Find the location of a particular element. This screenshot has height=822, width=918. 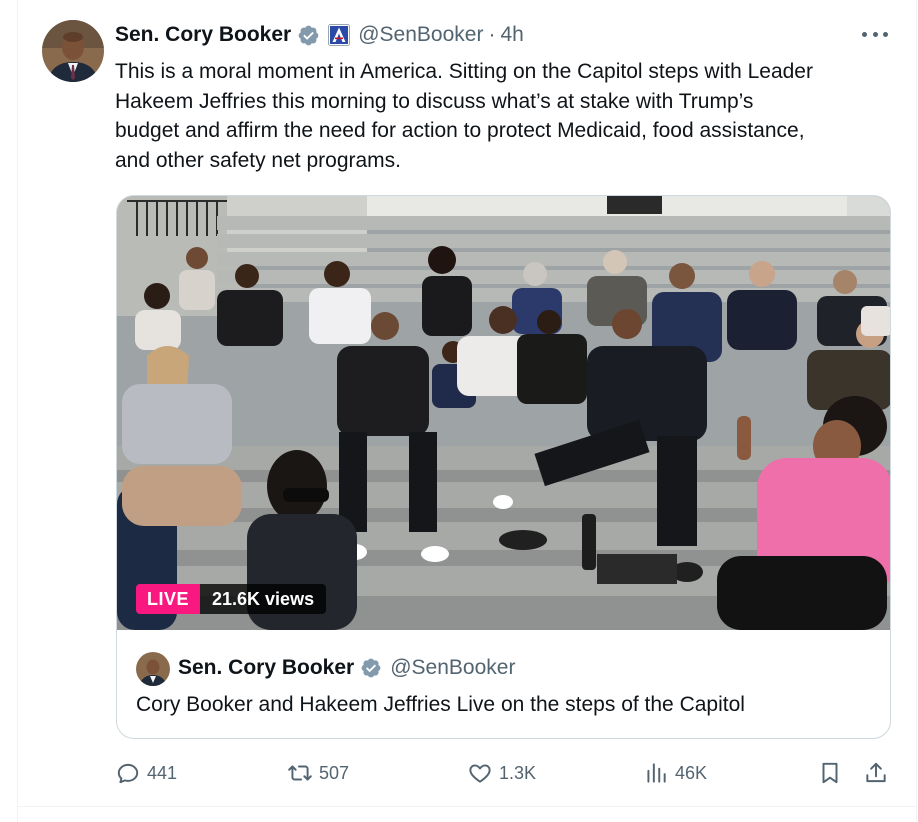

tweet-header: Sen. Cory Booker @SenBooker · 4h is located at coordinates (319, 35).